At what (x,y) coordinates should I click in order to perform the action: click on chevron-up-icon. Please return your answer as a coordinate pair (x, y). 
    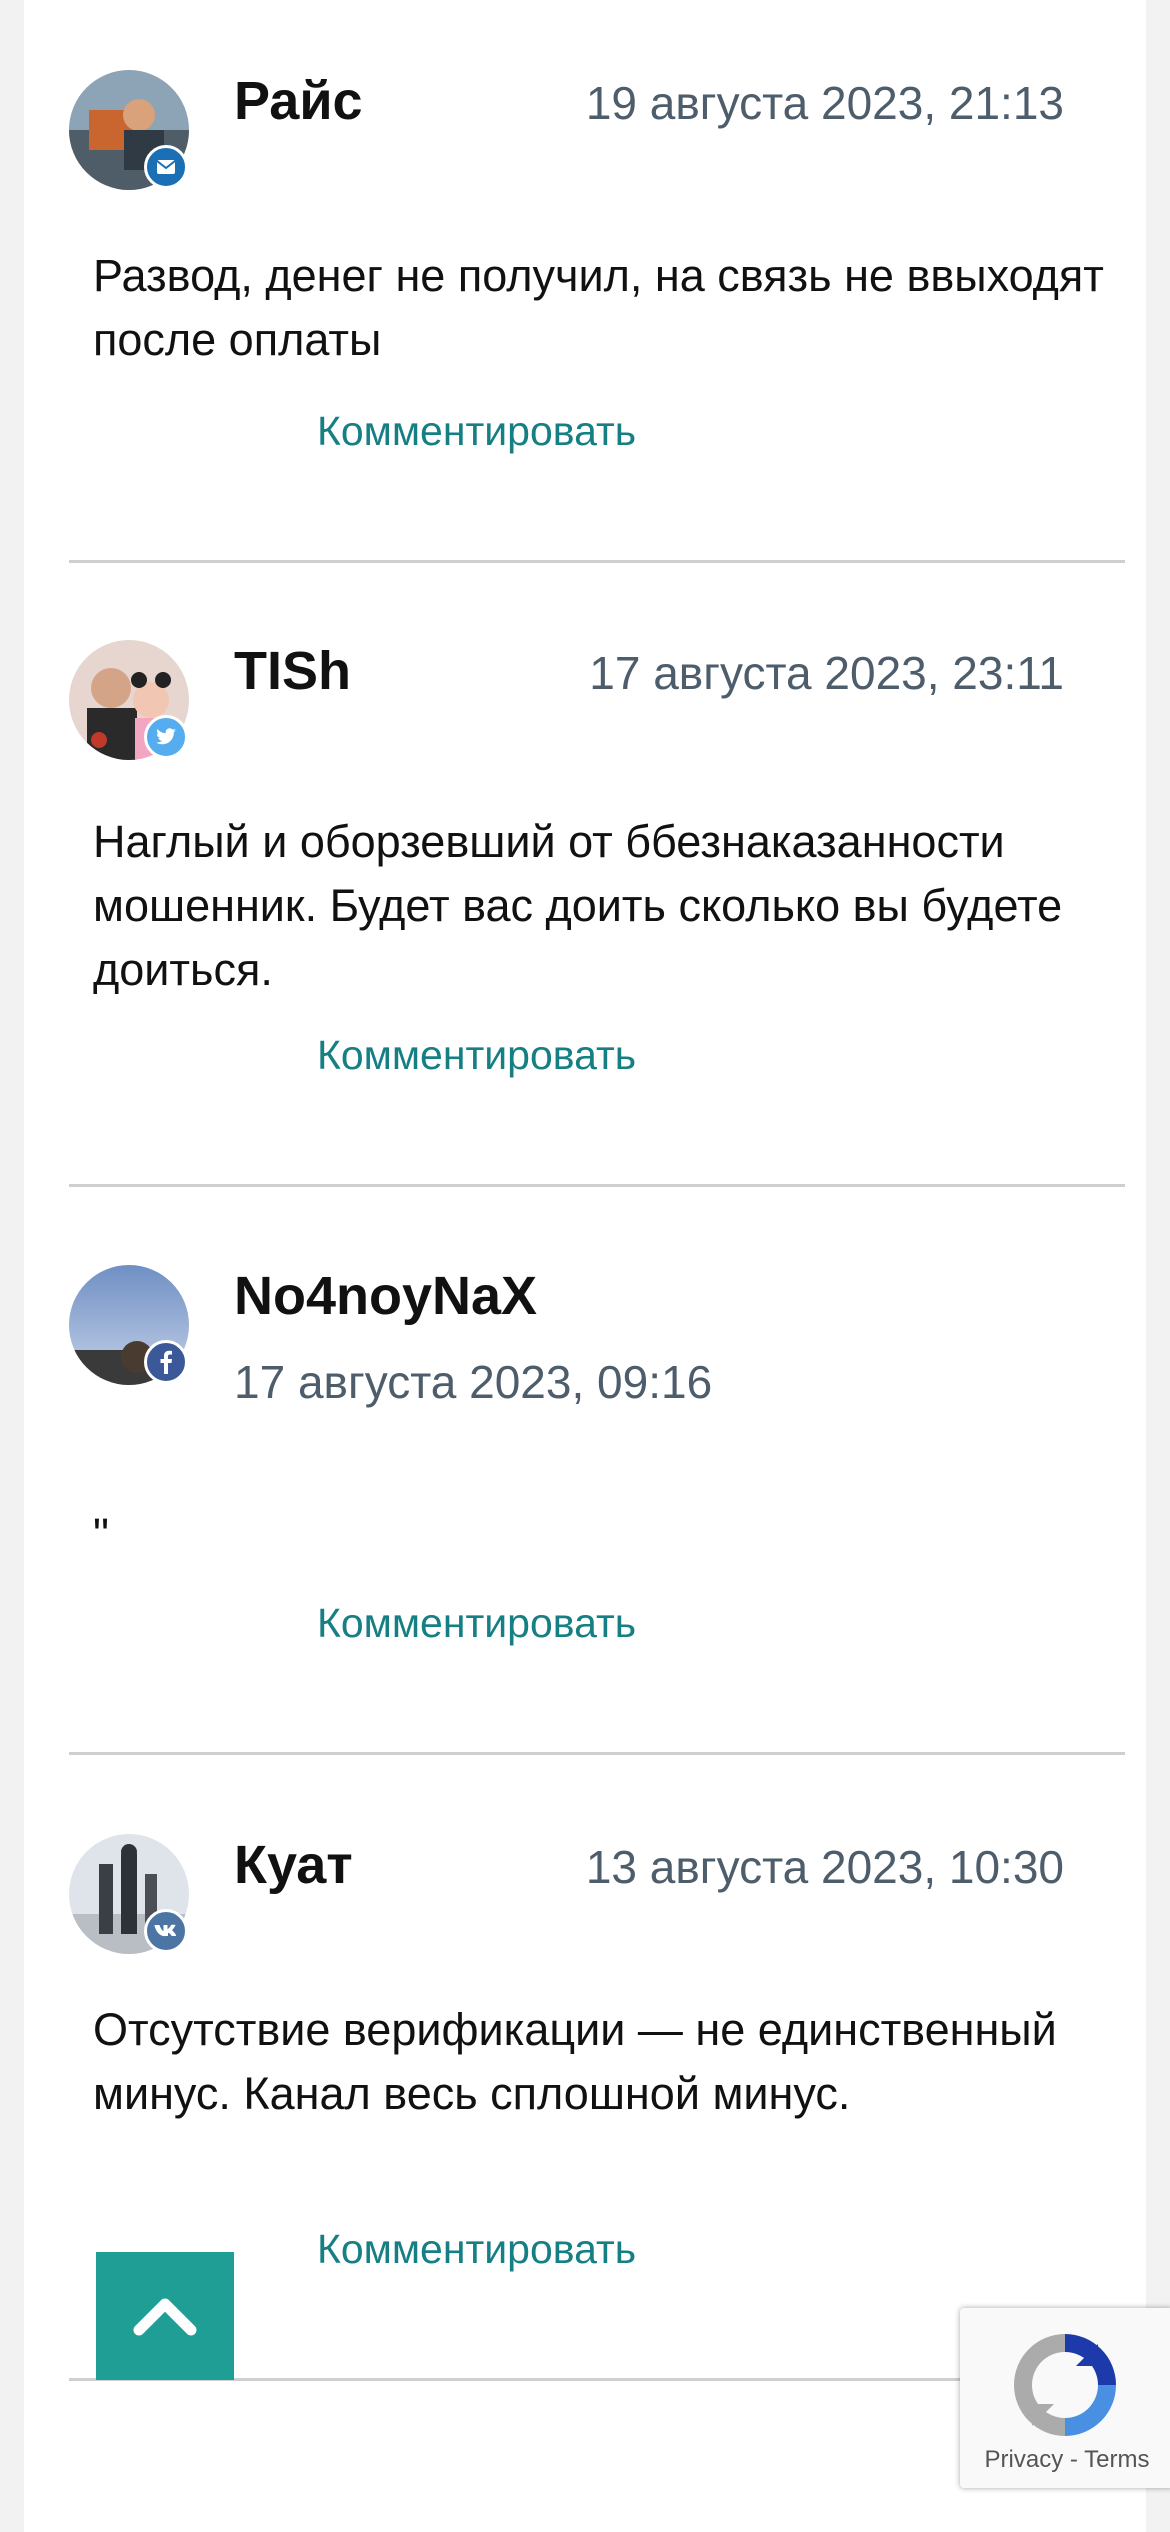
    Looking at the image, I should click on (165, 2317).